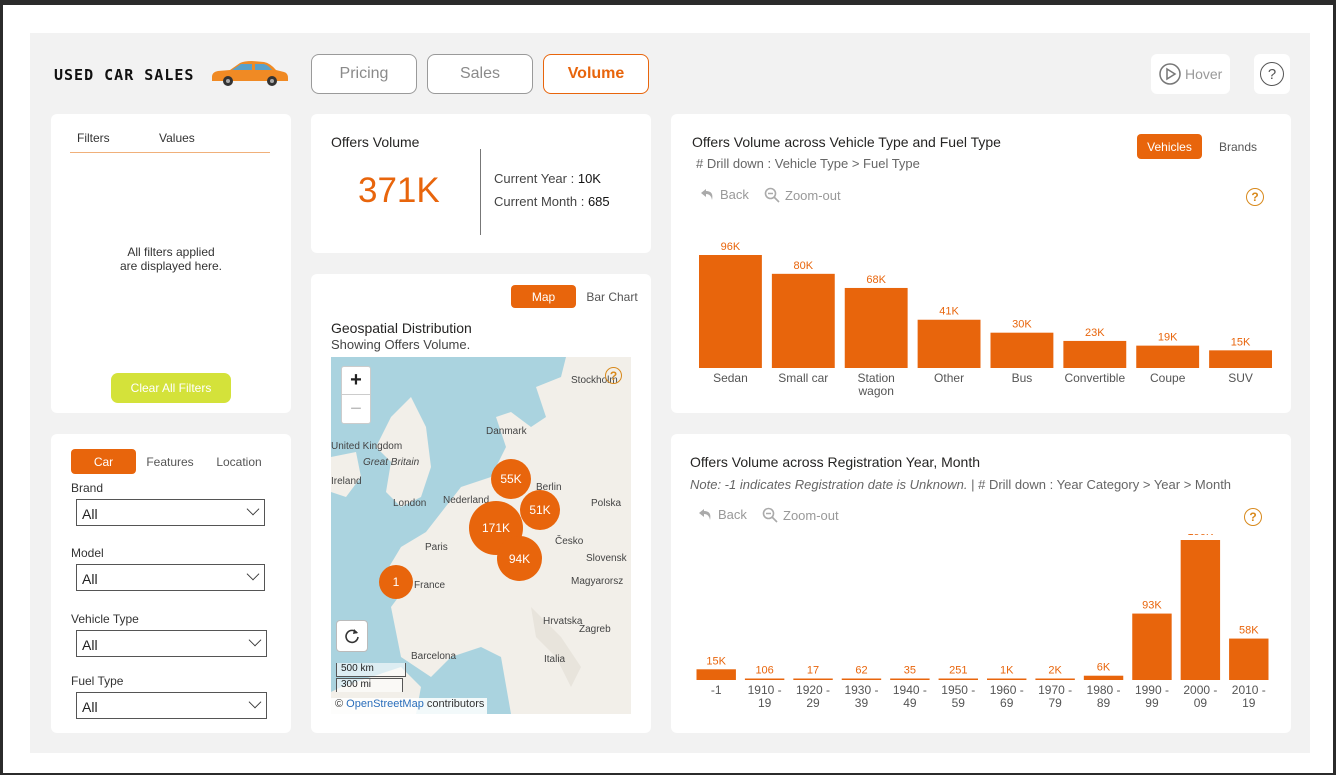 This screenshot has height=775, width=1336. What do you see at coordinates (97, 681) in the screenshot?
I see `fuel-type-label: Fuel Type` at bounding box center [97, 681].